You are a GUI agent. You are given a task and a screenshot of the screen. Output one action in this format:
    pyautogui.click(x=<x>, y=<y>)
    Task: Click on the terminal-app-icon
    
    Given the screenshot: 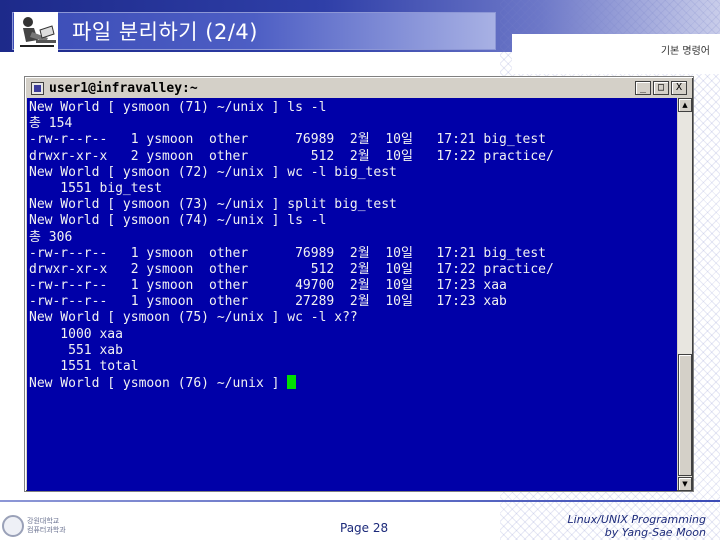 What is the action you would take?
    pyautogui.click(x=37, y=88)
    